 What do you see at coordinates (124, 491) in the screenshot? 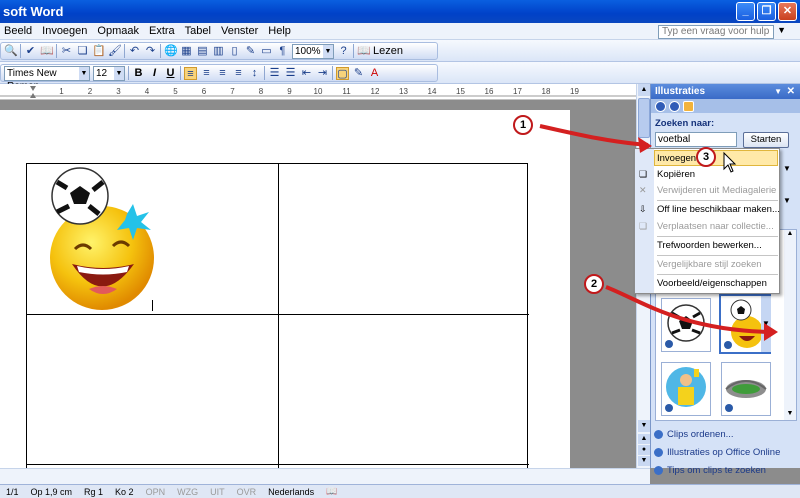
I see `status-column: Ko 2` at bounding box center [124, 491].